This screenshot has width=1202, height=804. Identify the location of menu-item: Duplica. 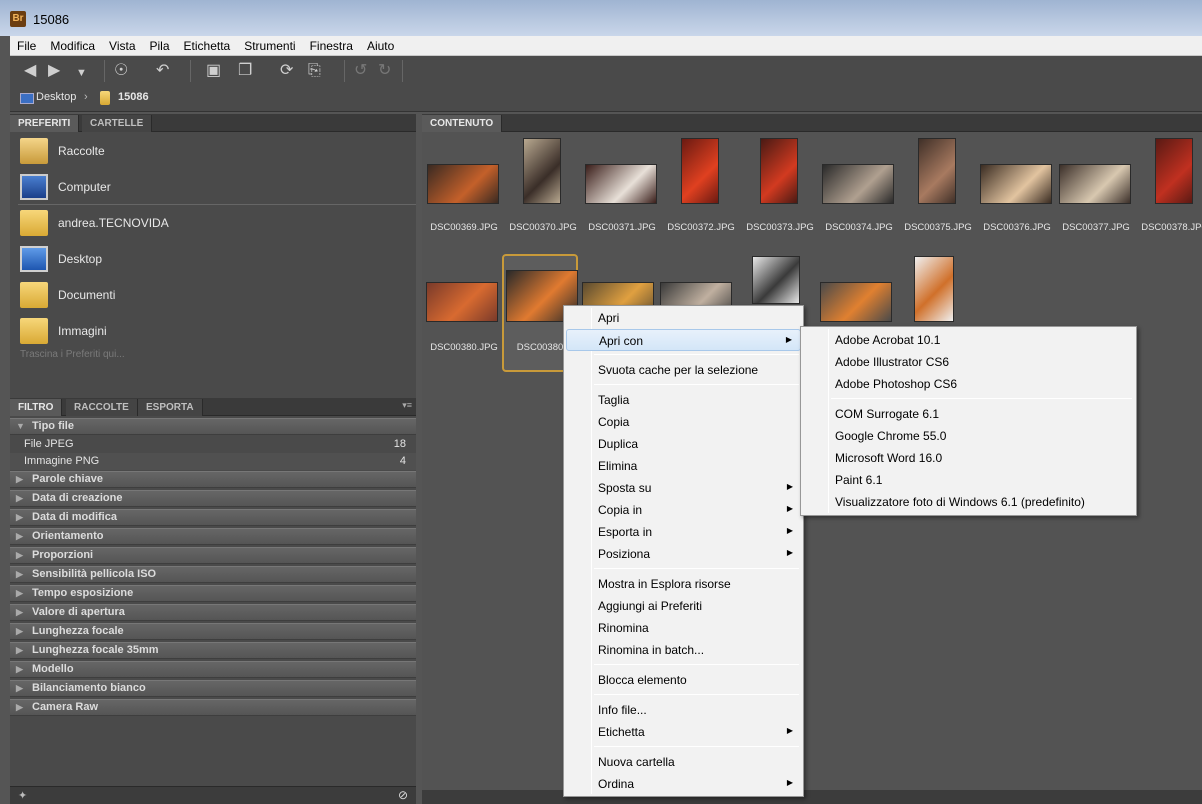
(683, 444).